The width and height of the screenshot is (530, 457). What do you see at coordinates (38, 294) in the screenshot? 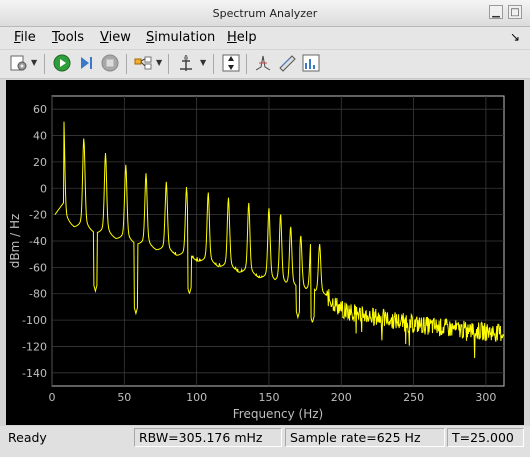
I see `y-tick-label: -80` at bounding box center [38, 294].